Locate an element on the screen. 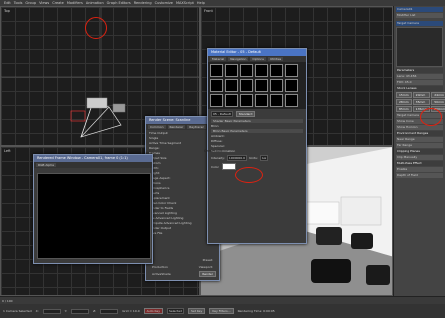  render-option: Atmospherics is located at coordinates (182, 188).